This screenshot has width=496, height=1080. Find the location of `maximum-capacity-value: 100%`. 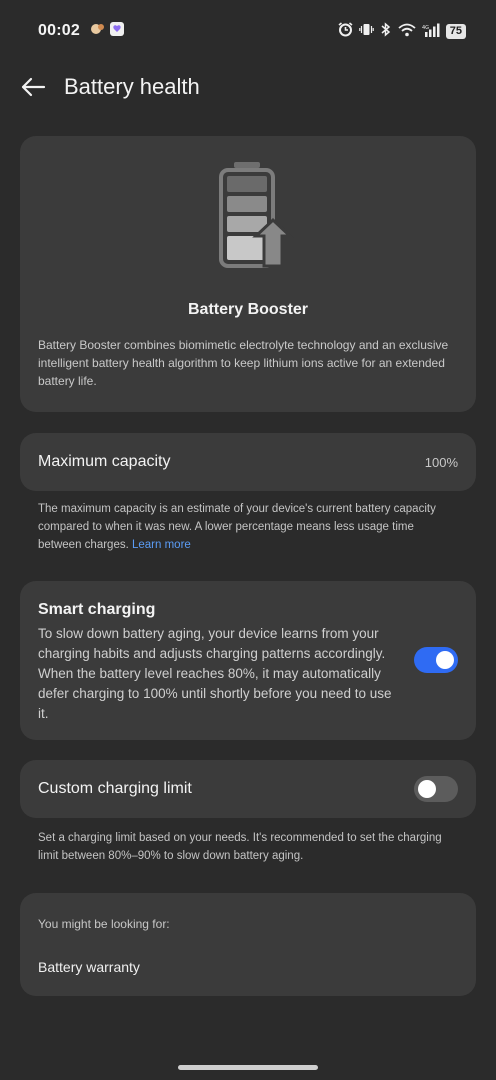

maximum-capacity-value: 100% is located at coordinates (441, 462).